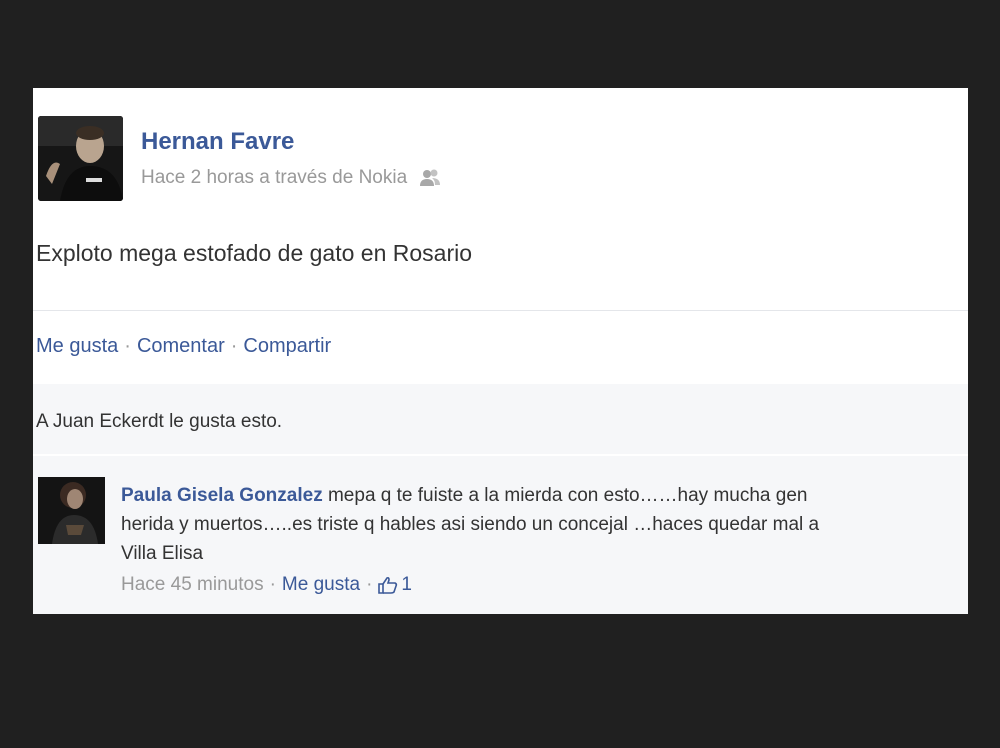  I want to click on author-name: Hernan Favre, so click(217, 142).